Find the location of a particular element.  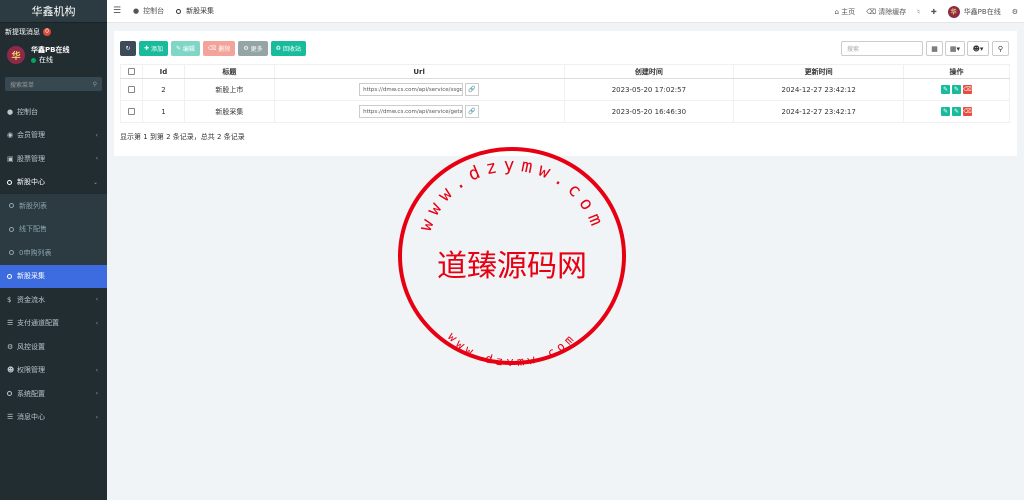

top-header: ☰ ● 控制台 新股采集 ⌂ 主页 ⌫ 清除缓存 ♮ ✚ 华 华鑫PB在线 ⚙ is located at coordinates (565, 11).